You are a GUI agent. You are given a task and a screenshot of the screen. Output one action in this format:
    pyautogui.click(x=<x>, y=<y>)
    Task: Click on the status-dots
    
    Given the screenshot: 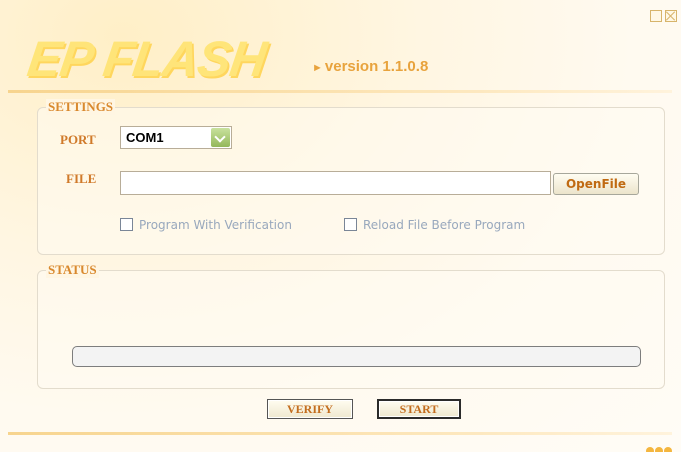 What is the action you would take?
    pyautogui.click(x=659, y=446)
    